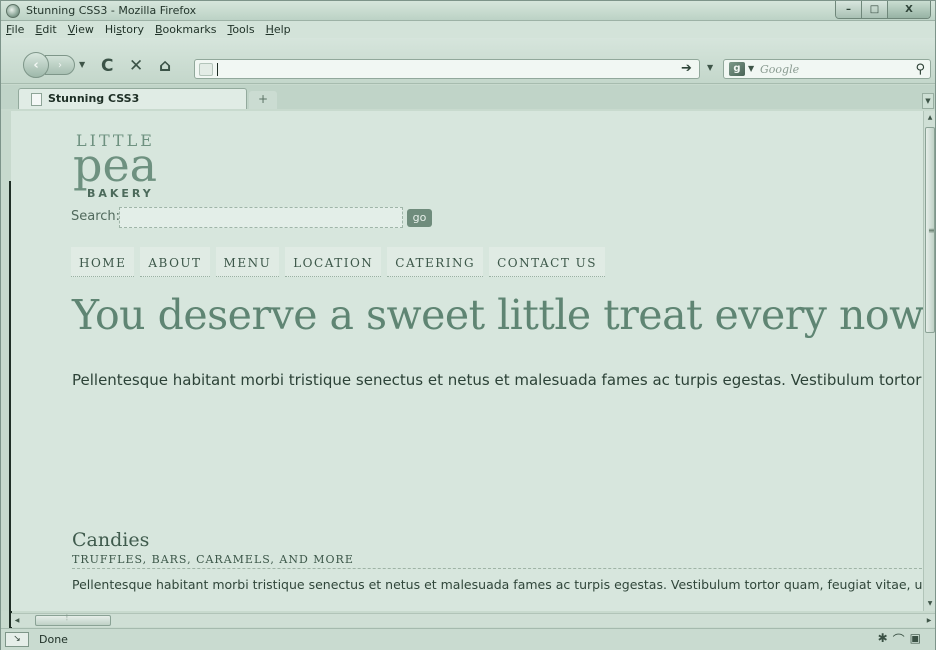 Image resolution: width=936 pixels, height=650 pixels. What do you see at coordinates (36, 99) in the screenshot?
I see `tab-favicon-icon` at bounding box center [36, 99].